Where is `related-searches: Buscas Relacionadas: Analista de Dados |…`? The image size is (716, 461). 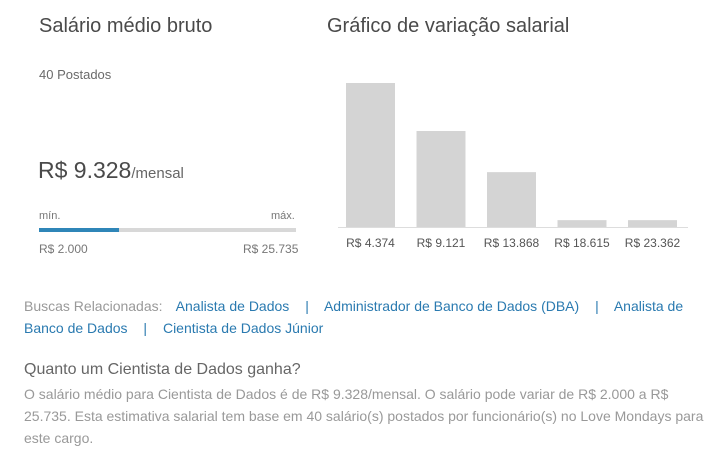 related-searches: Buscas Relacionadas: Analista de Dados |… is located at coordinates (364, 317).